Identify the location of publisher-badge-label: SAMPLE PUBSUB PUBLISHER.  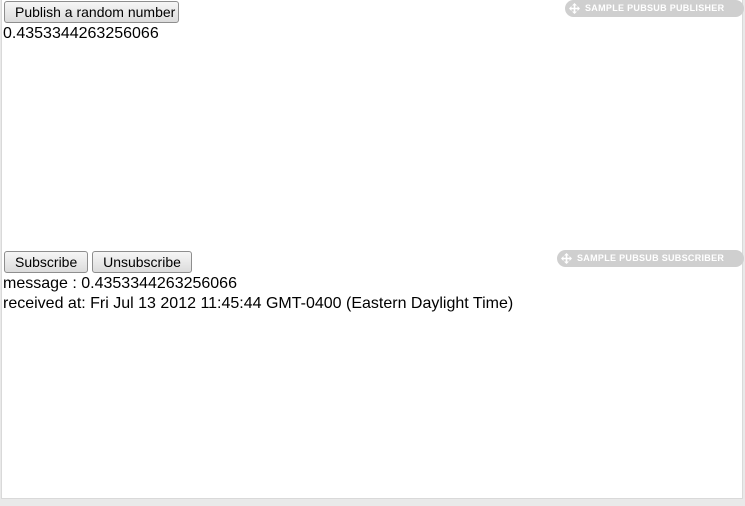
(655, 8).